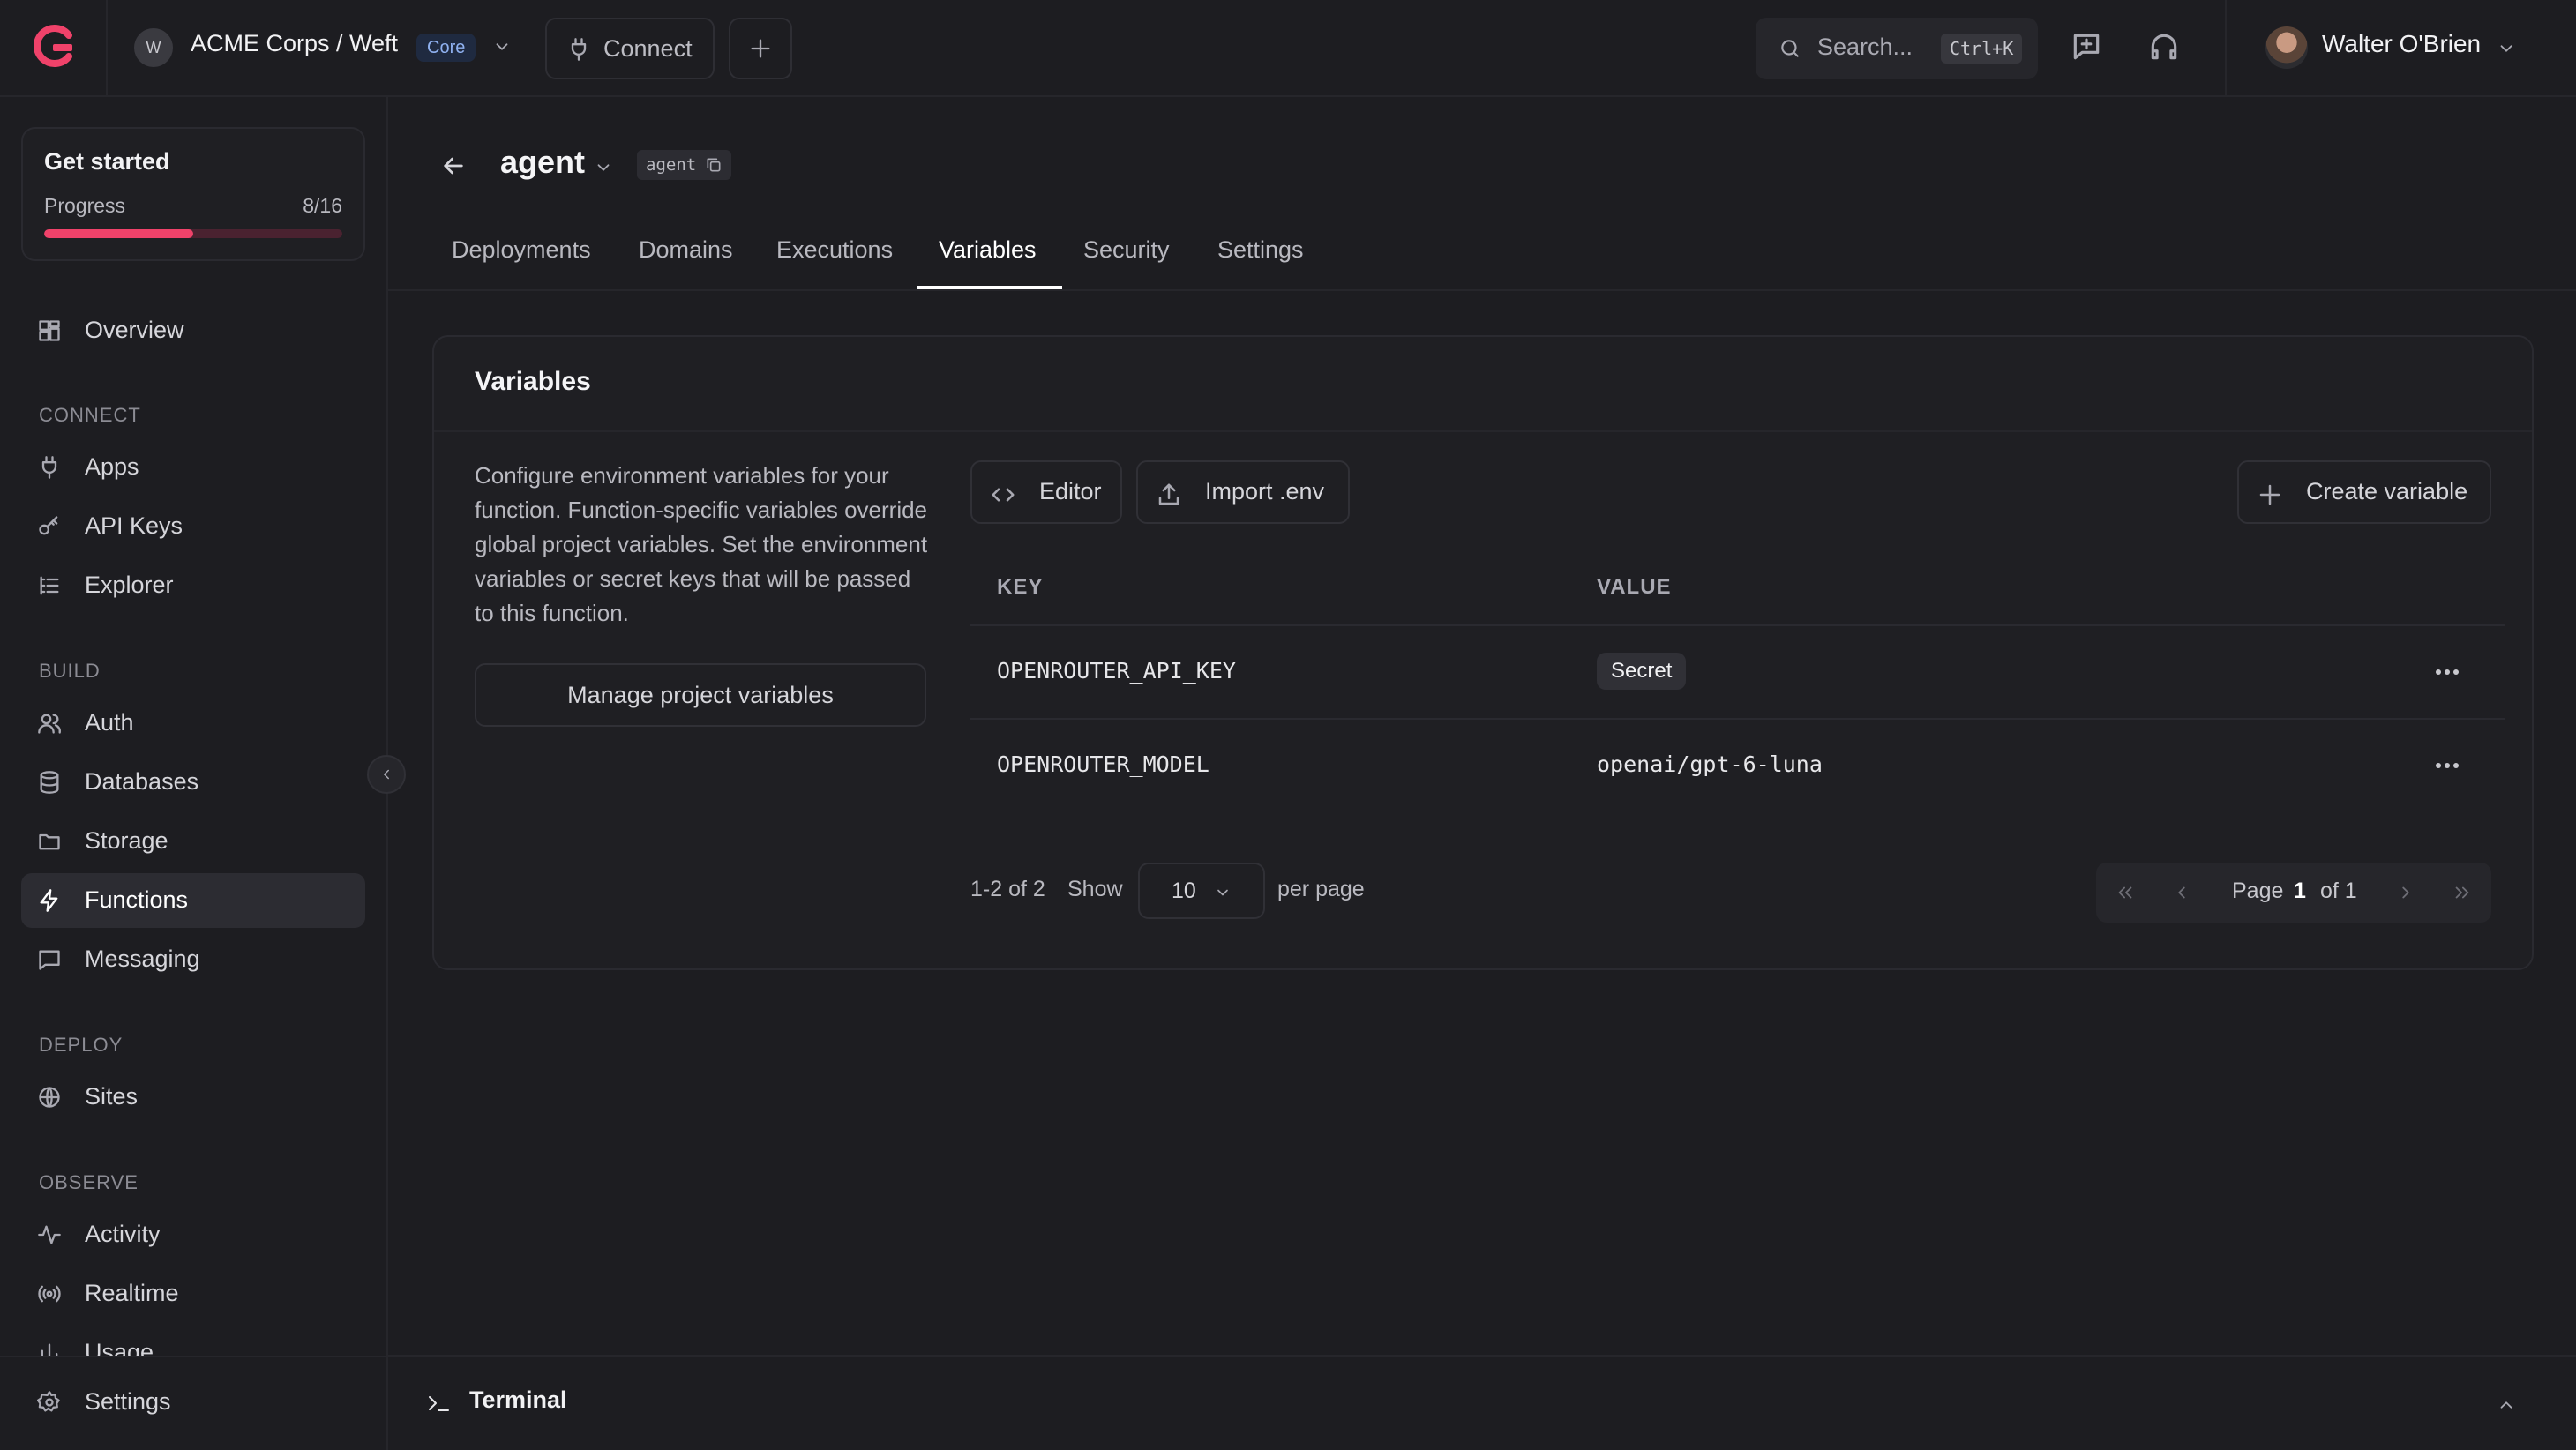 This screenshot has width=2576, height=1450. Describe the element at coordinates (107, 161) in the screenshot. I see `get-started-title: Get started` at that location.